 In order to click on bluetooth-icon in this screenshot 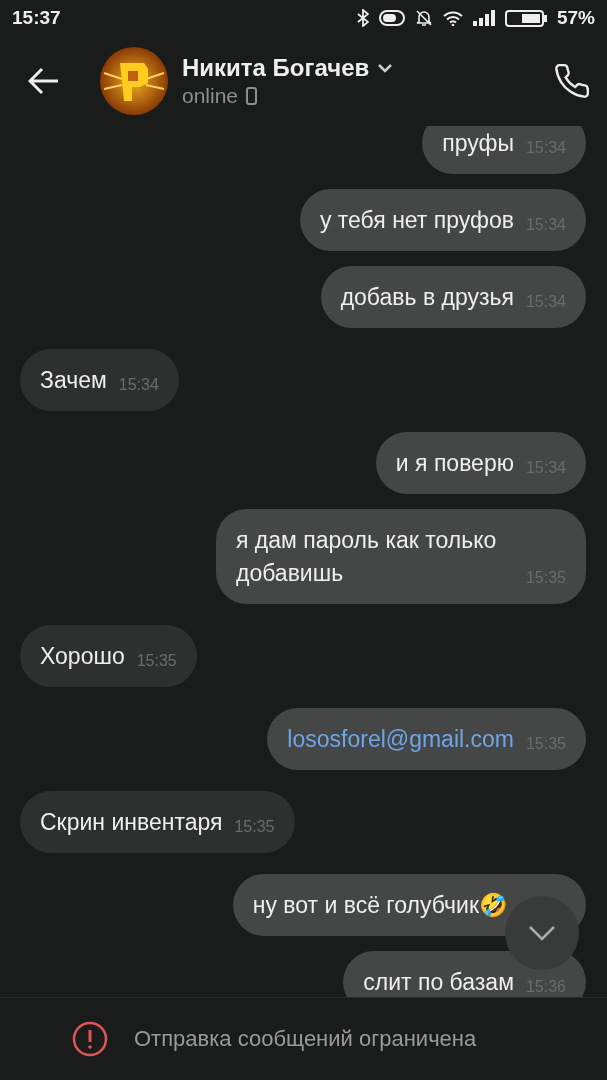, I will do `click(362, 18)`.